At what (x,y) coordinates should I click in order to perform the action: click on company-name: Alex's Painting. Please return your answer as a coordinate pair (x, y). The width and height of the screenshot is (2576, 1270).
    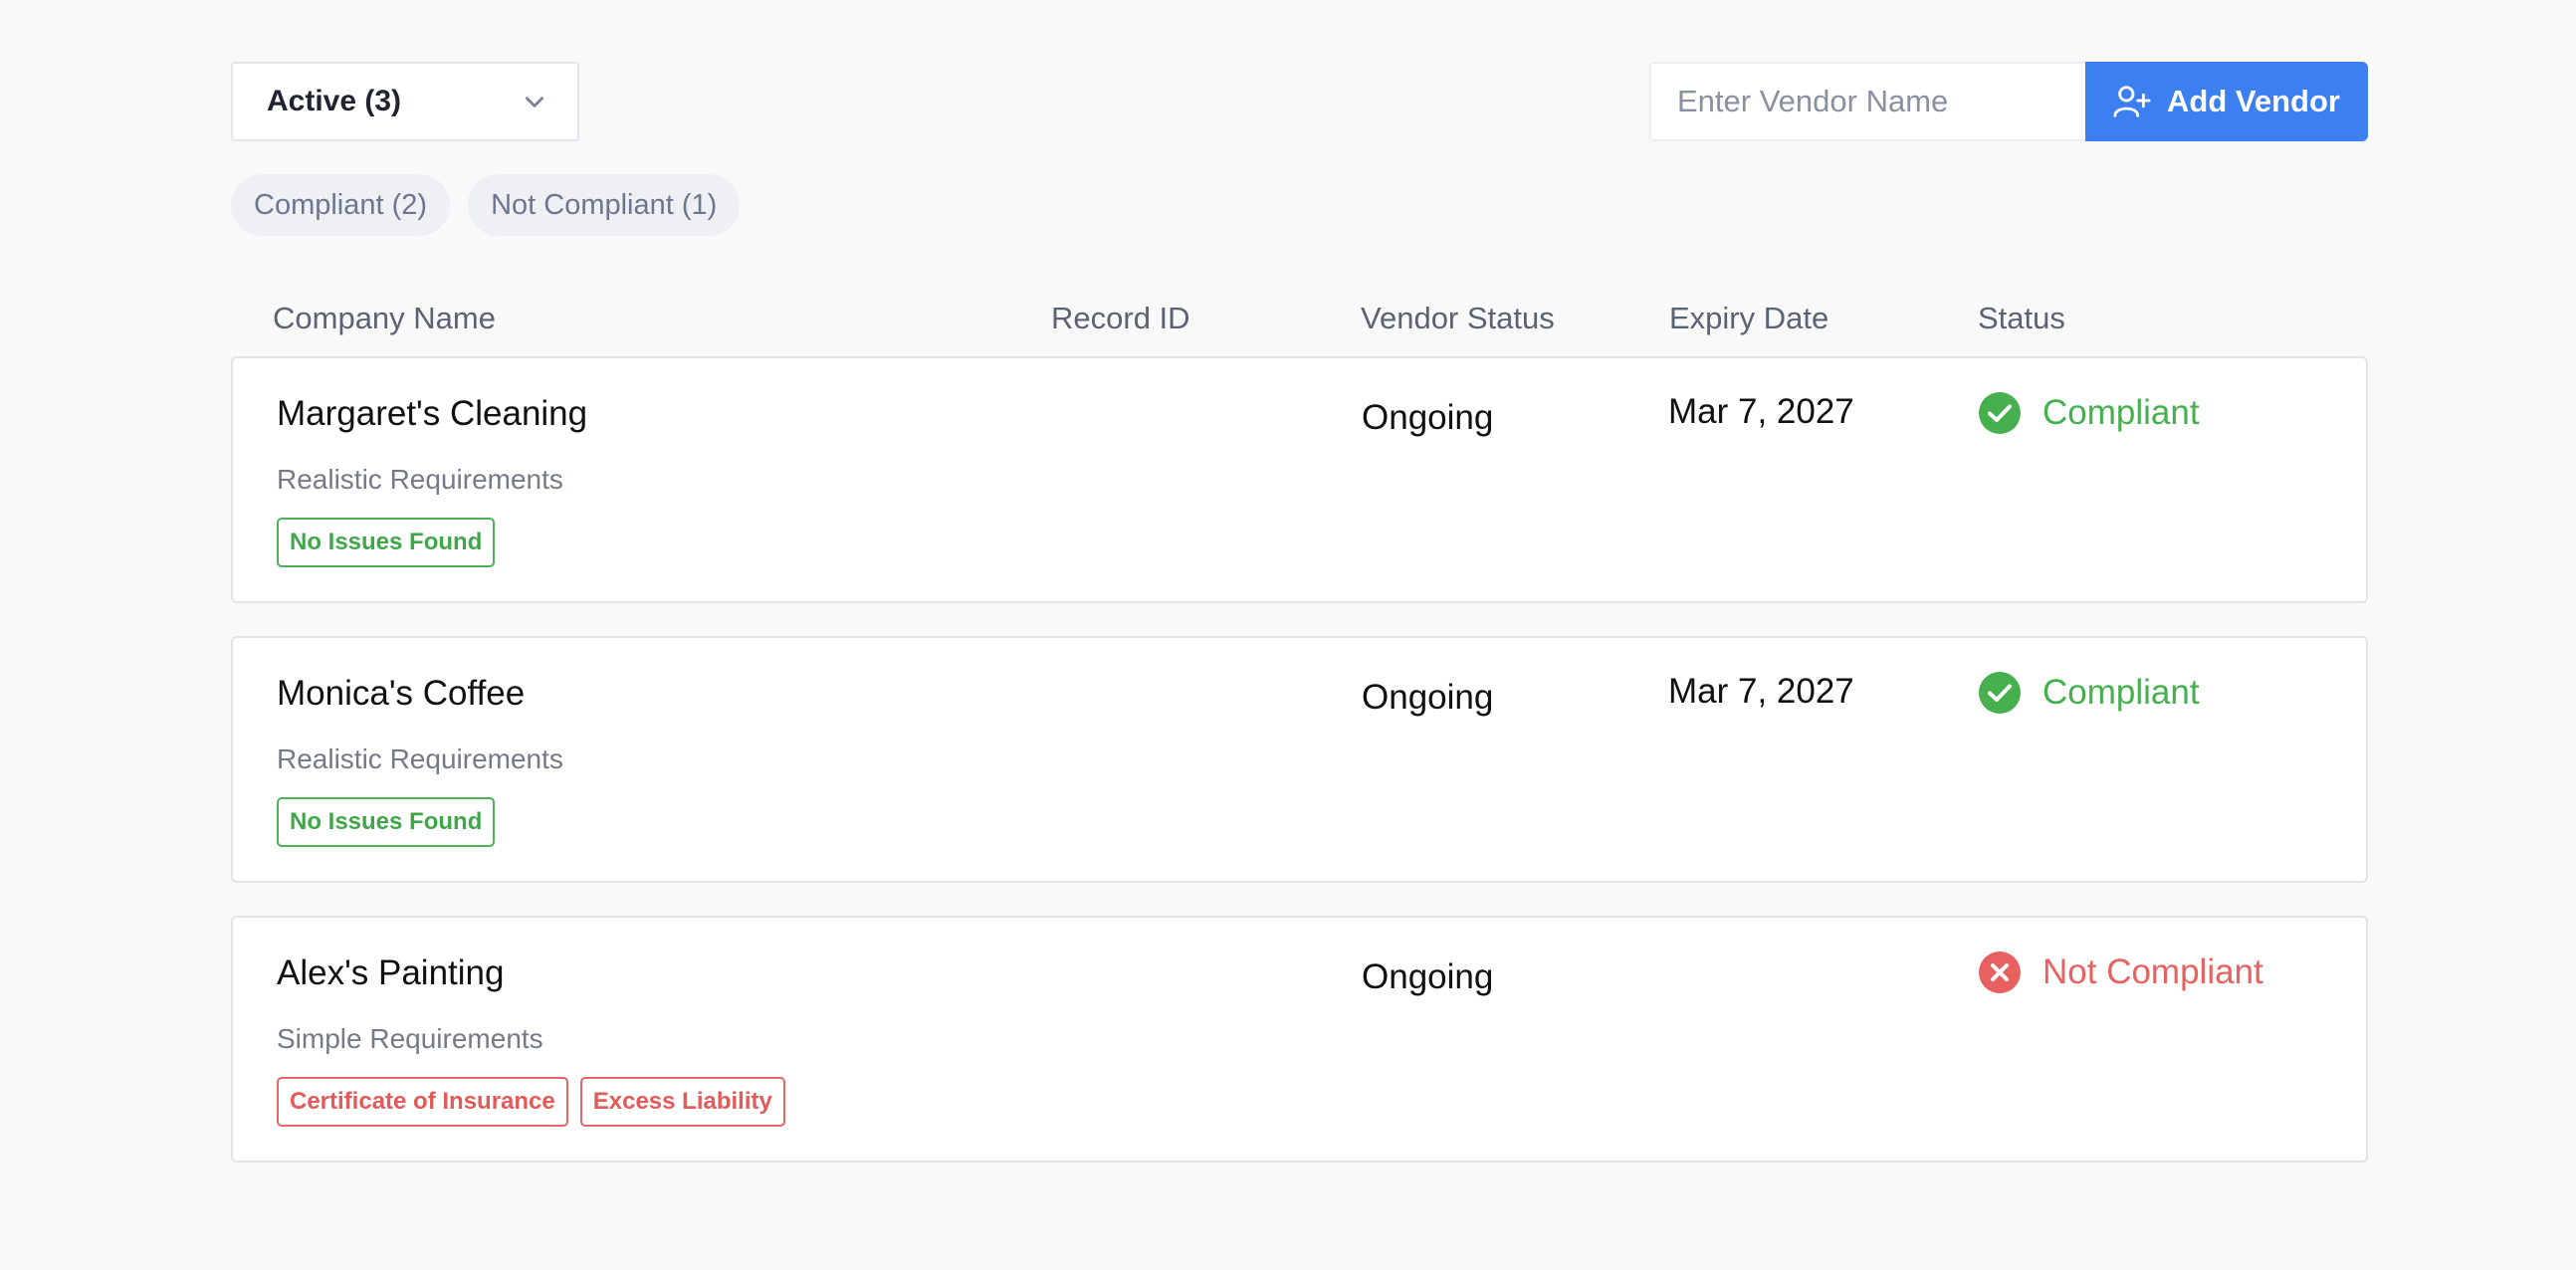
    Looking at the image, I should click on (391, 972).